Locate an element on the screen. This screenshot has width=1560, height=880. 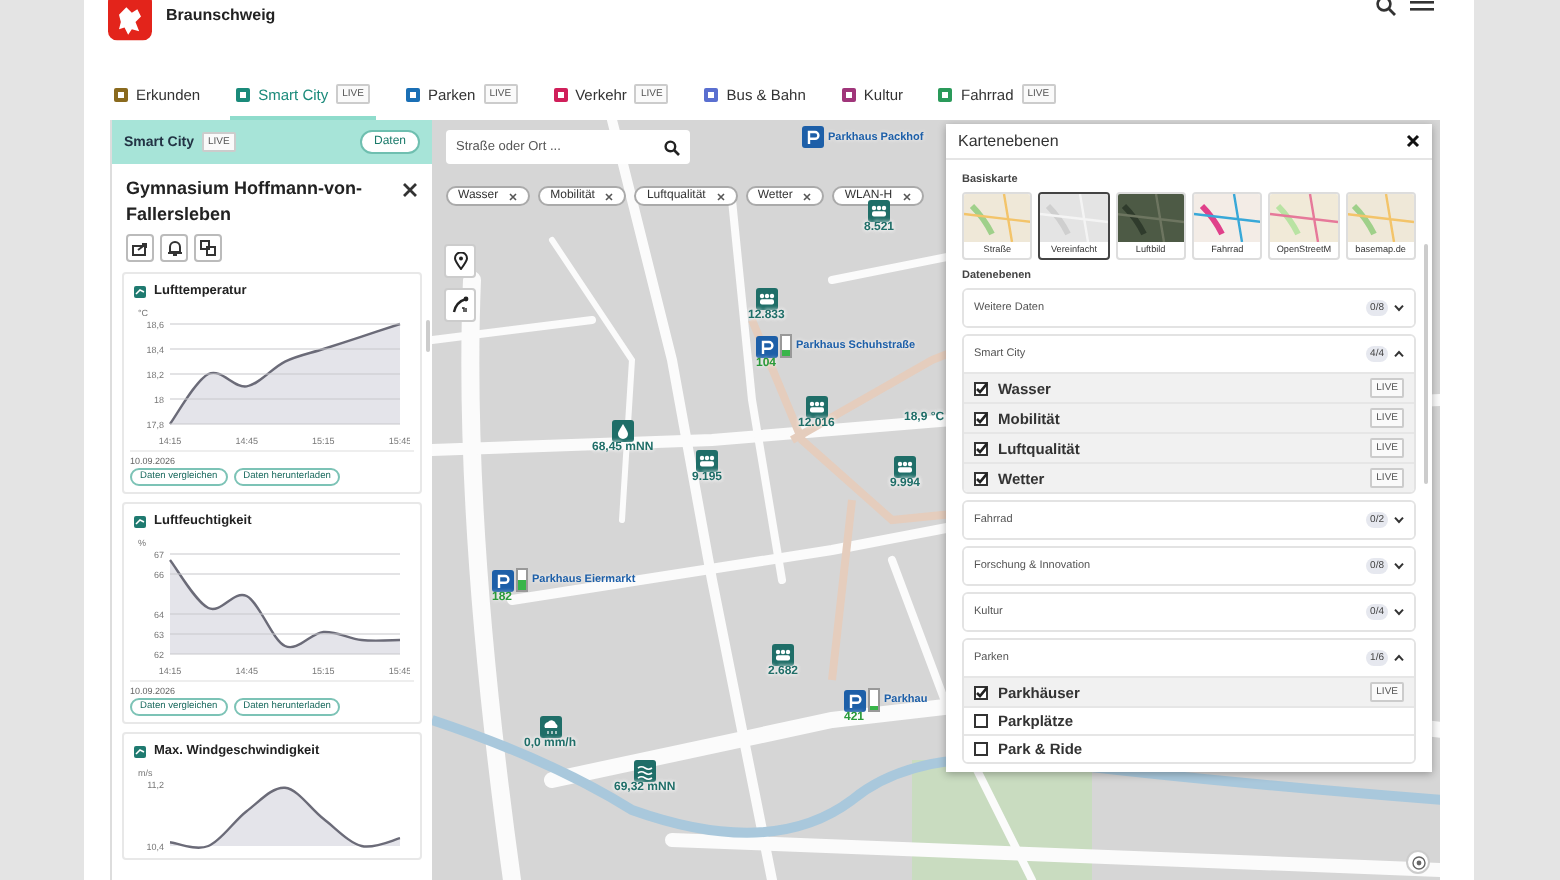
bell-button is located at coordinates (174, 248).